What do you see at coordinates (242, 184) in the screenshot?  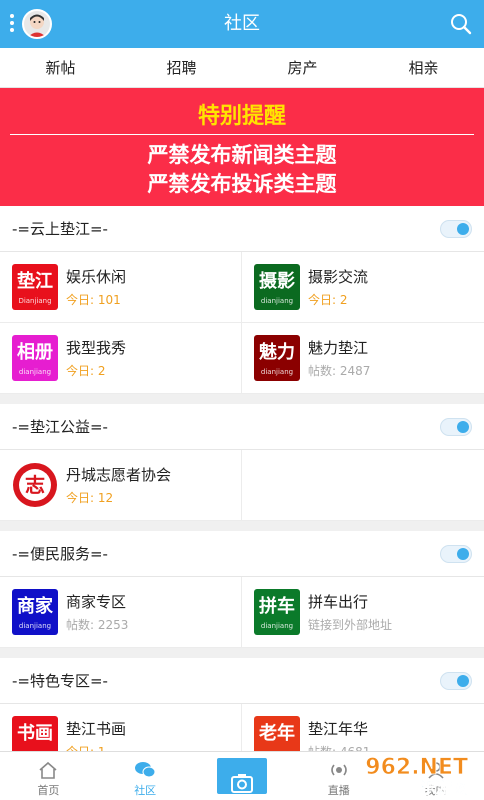 I see `banner-line-2: 严禁发布投诉类主题` at bounding box center [242, 184].